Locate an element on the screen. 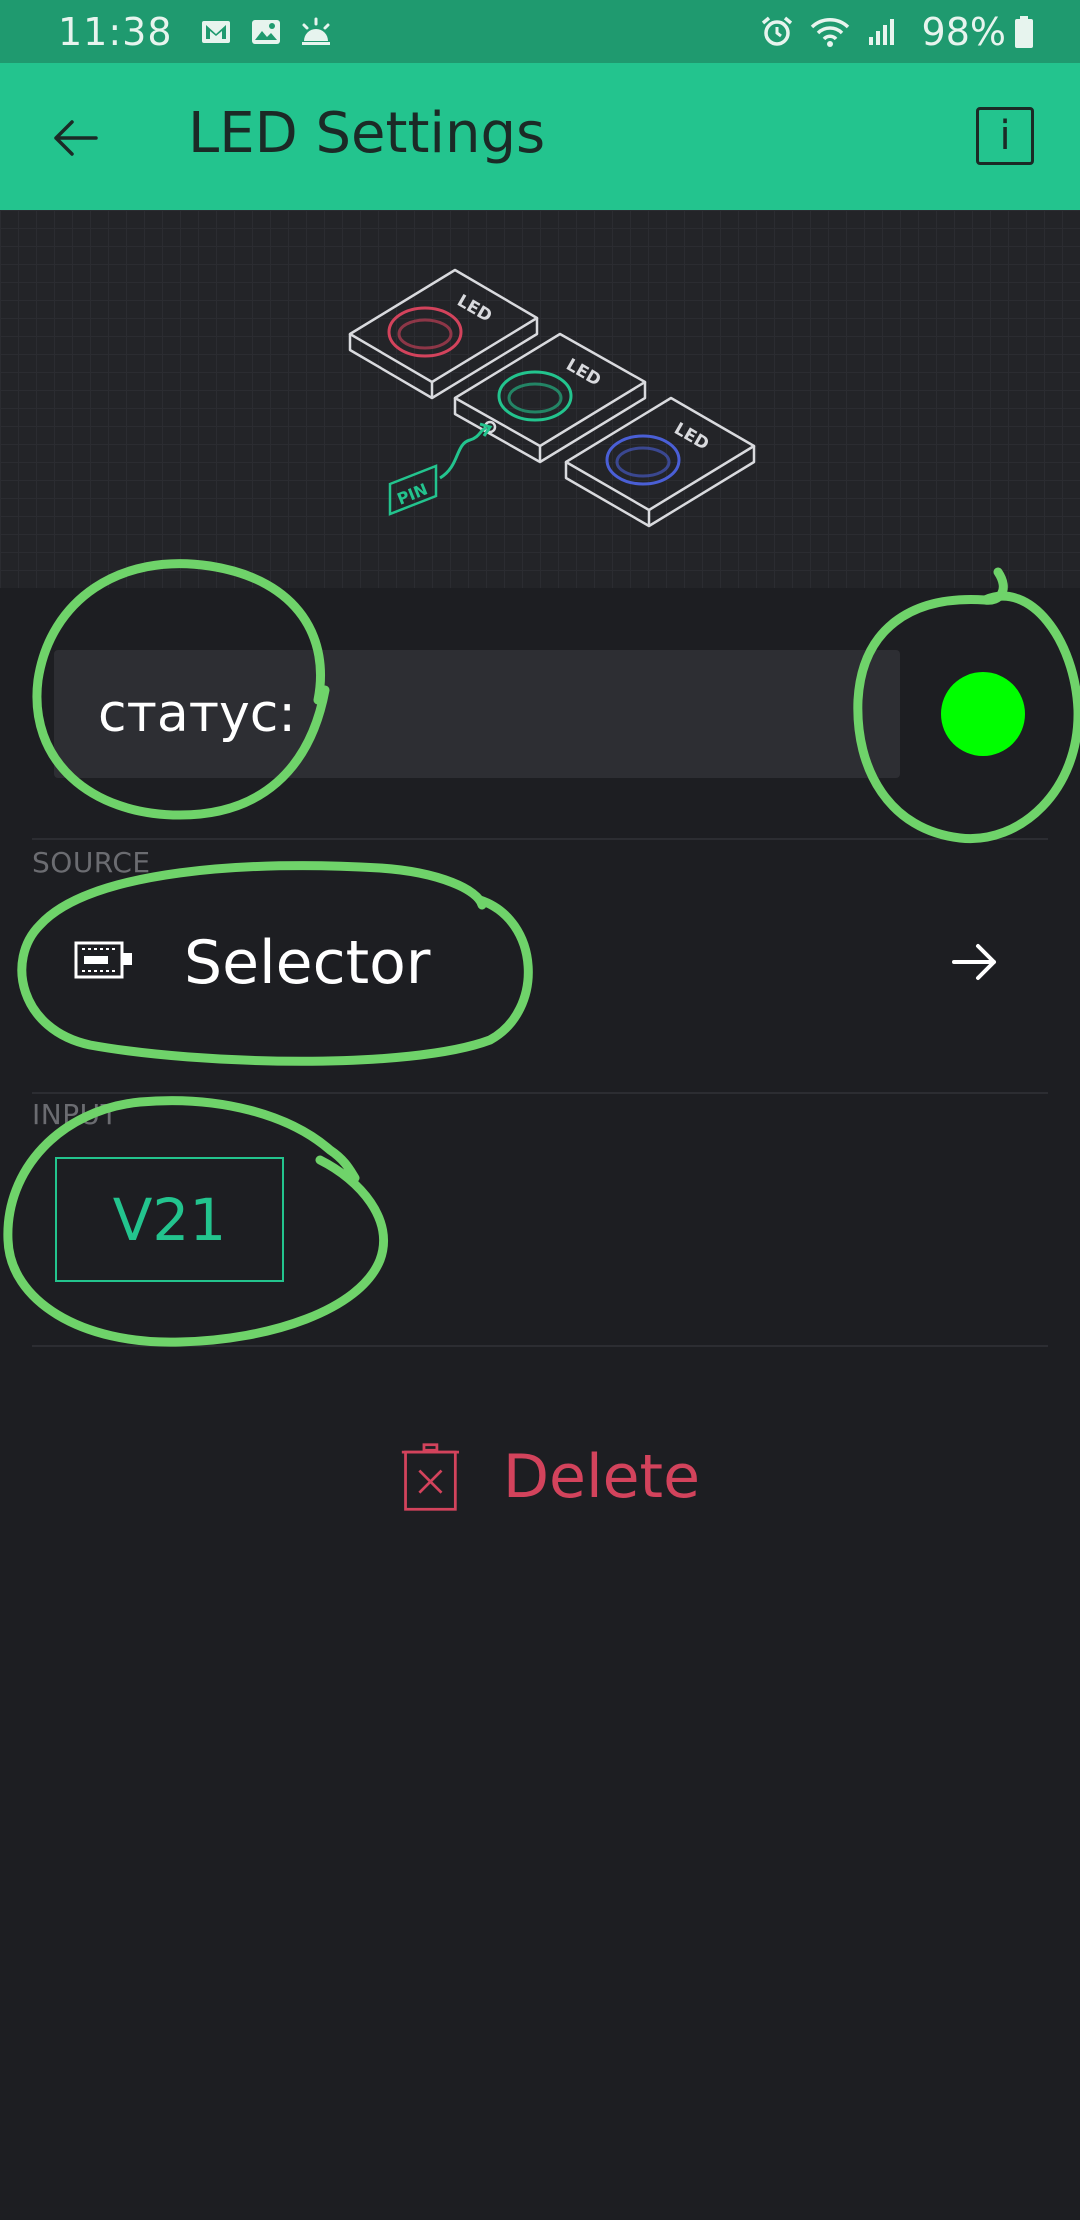  trash-icon is located at coordinates (430, 1477).